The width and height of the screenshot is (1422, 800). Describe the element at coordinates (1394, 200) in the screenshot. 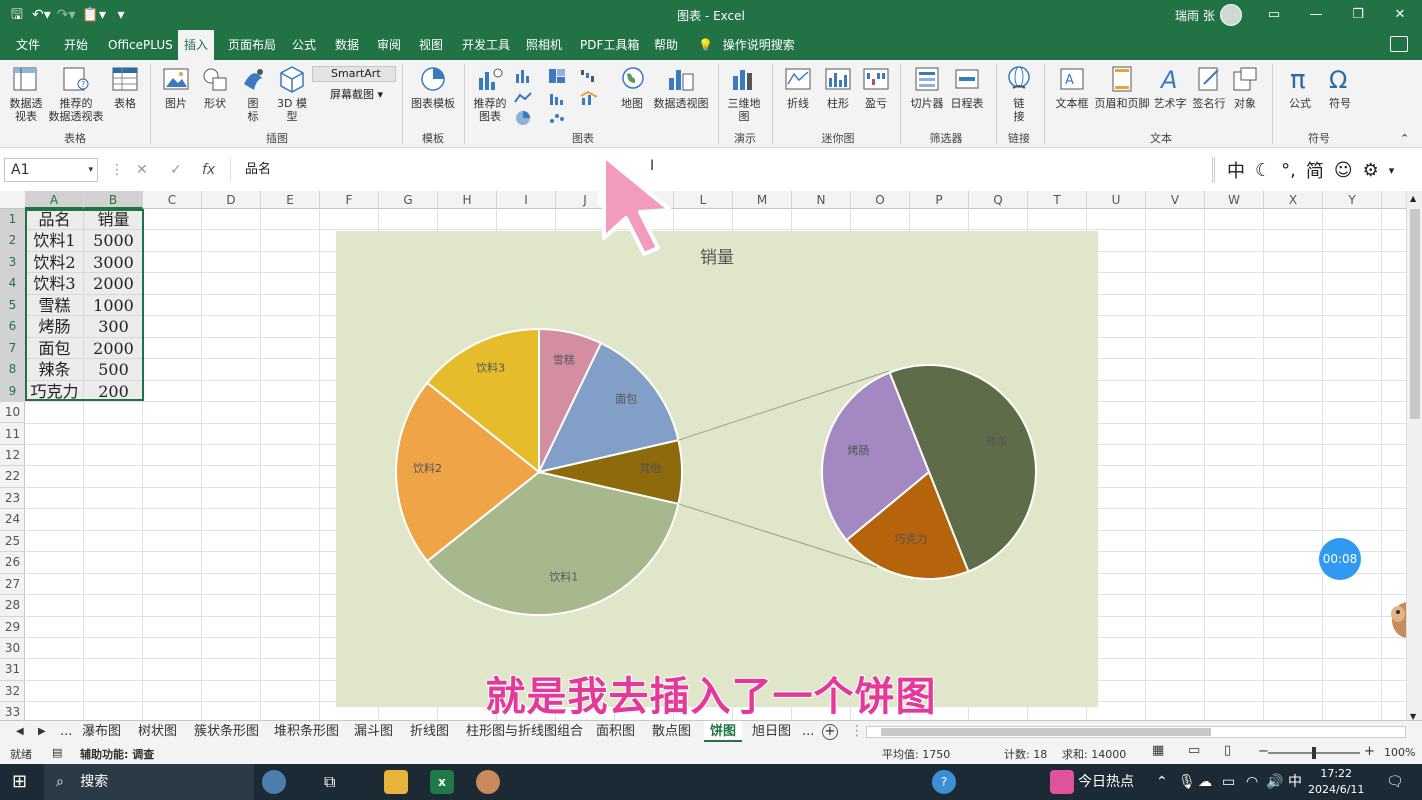

I see `column-header: Z` at that location.